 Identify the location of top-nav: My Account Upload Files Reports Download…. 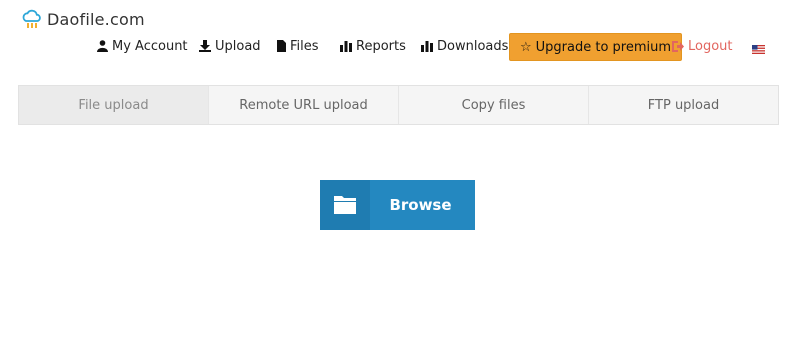
(400, 46).